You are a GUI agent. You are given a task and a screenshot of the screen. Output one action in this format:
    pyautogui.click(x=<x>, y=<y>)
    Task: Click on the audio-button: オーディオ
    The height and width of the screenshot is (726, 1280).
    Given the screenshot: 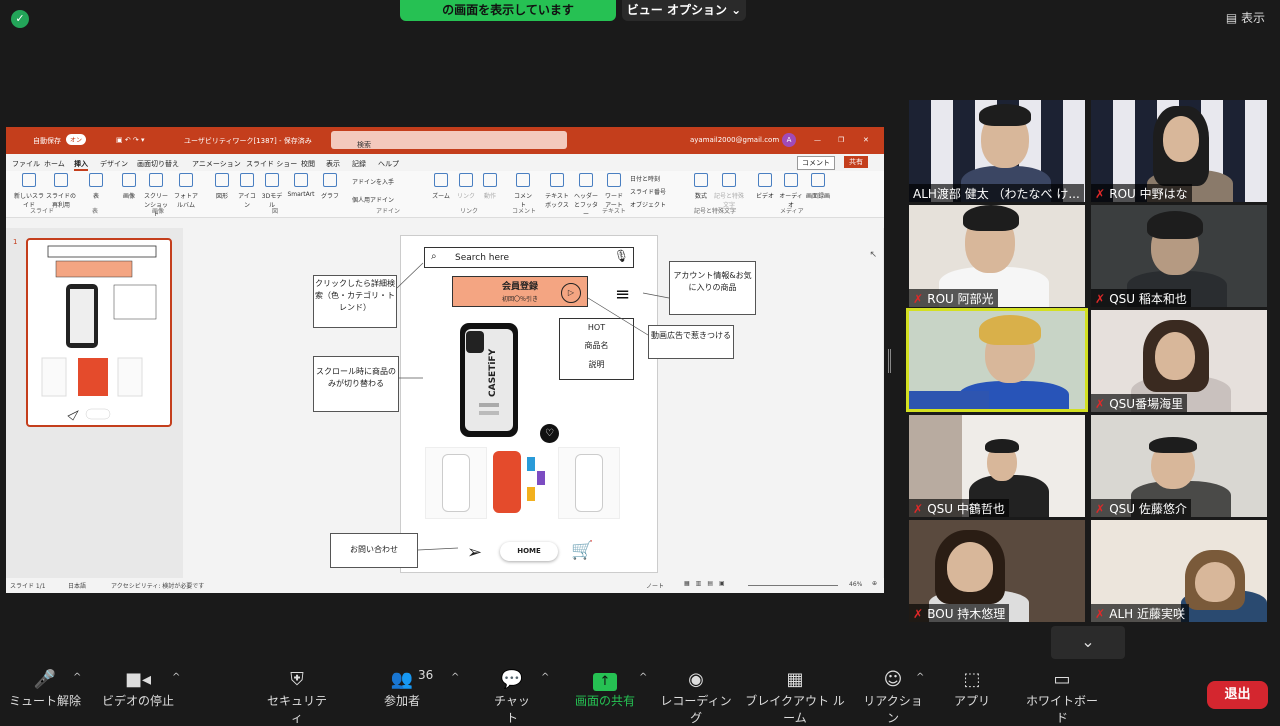 What is the action you would take?
    pyautogui.click(x=791, y=191)
    